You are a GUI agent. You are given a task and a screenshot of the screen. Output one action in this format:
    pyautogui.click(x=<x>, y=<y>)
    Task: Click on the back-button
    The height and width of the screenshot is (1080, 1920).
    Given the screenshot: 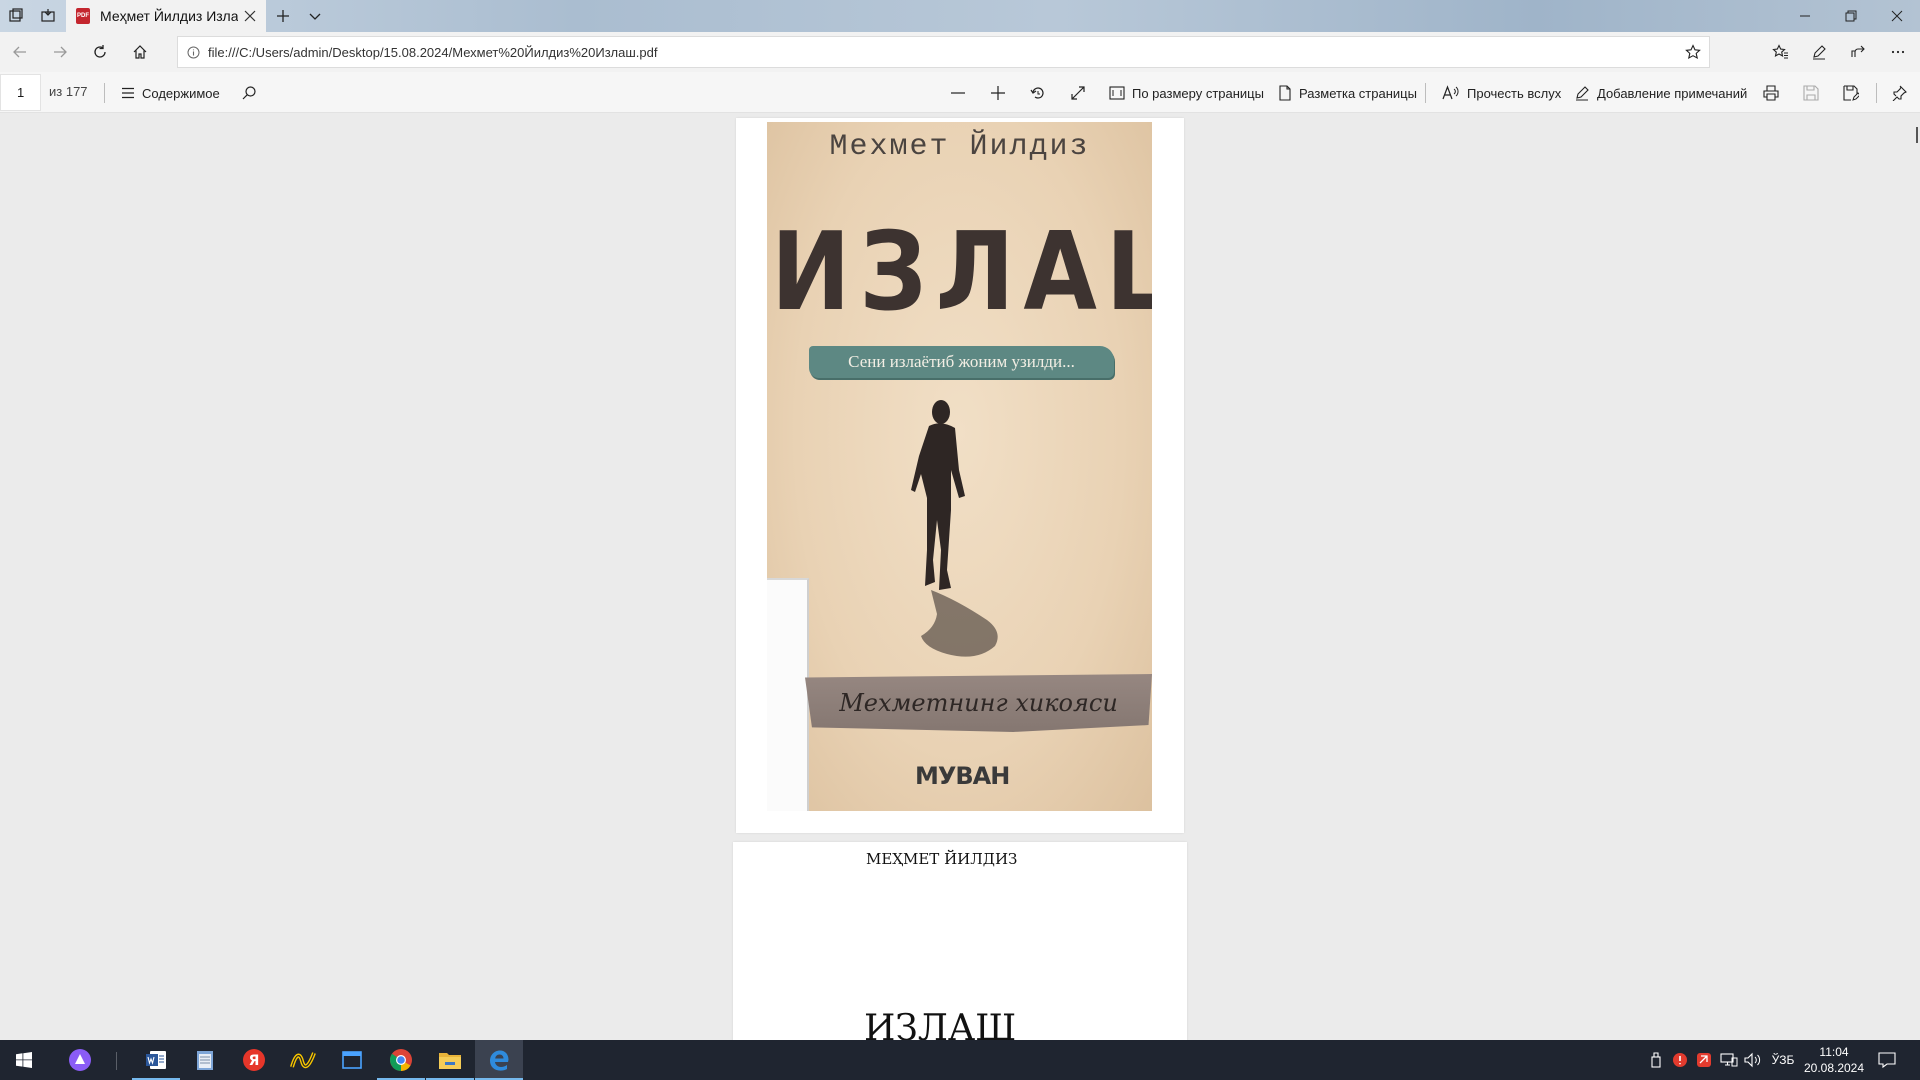 What is the action you would take?
    pyautogui.click(x=20, y=52)
    